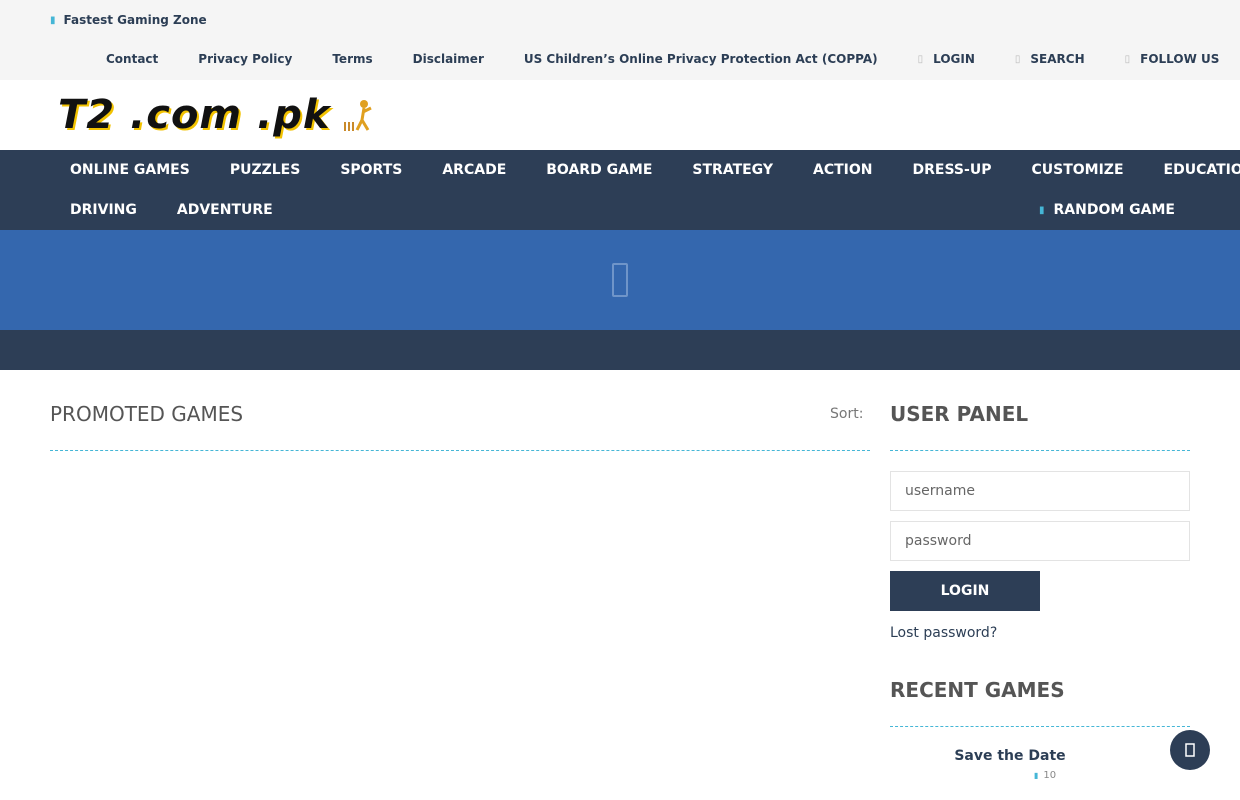  I want to click on tagline: ▮ Fastest Gaming Zone, so click(128, 20).